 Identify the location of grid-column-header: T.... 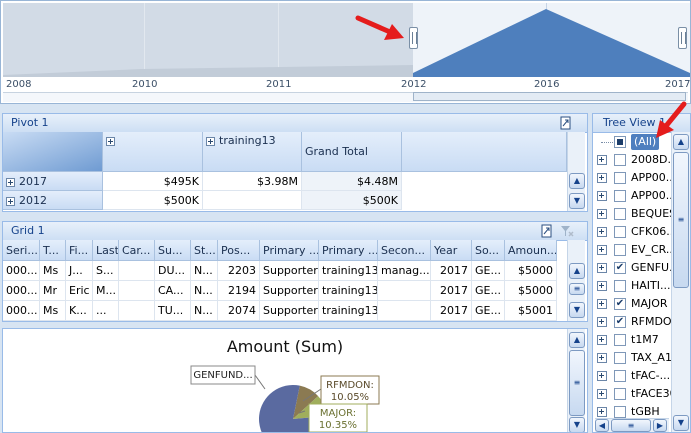
(53, 250).